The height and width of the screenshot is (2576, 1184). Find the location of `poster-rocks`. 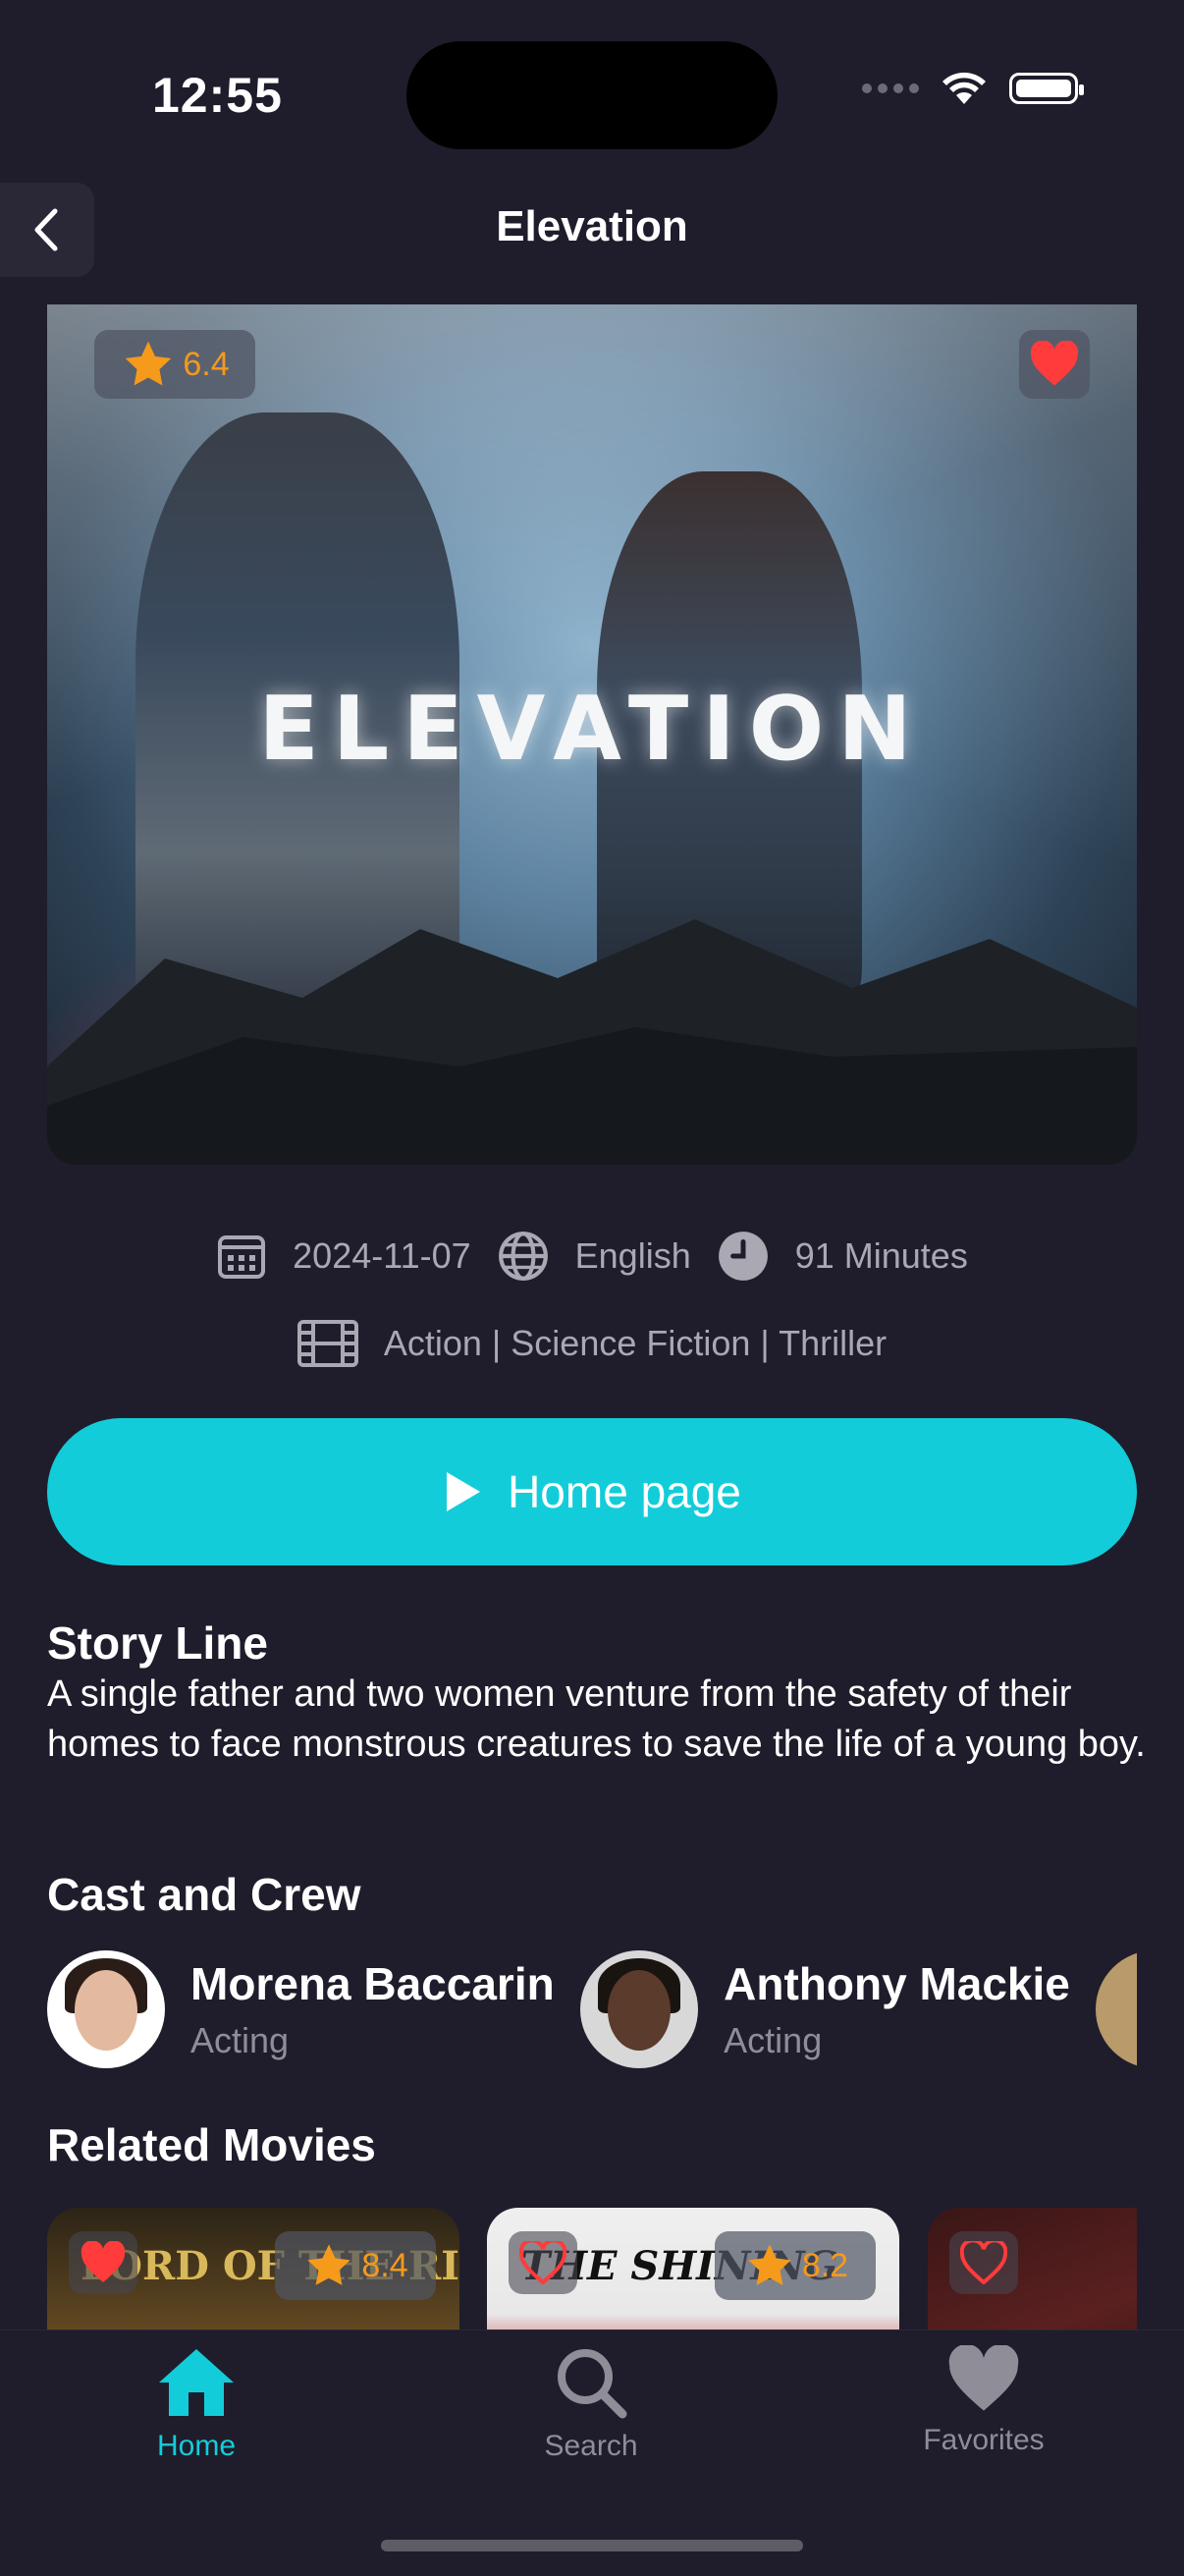

poster-rocks is located at coordinates (592, 1042).